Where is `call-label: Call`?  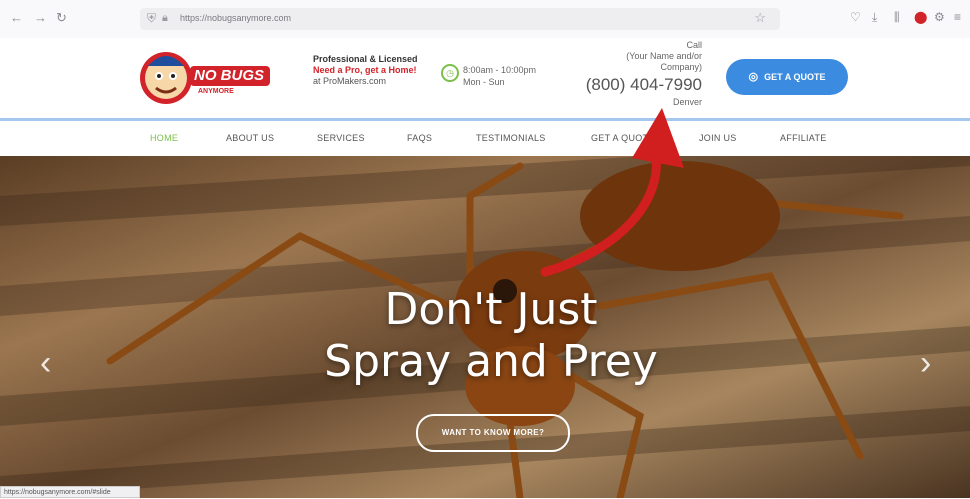 call-label: Call is located at coordinates (694, 45).